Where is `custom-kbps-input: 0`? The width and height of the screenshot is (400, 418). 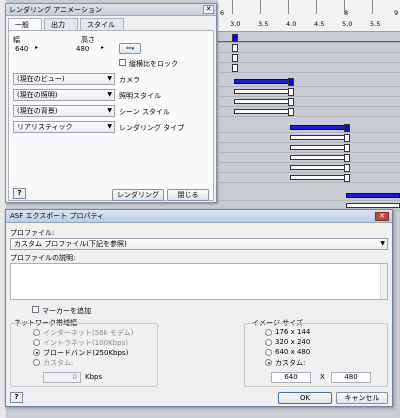
custom-kbps-input: 0 is located at coordinates (62, 377).